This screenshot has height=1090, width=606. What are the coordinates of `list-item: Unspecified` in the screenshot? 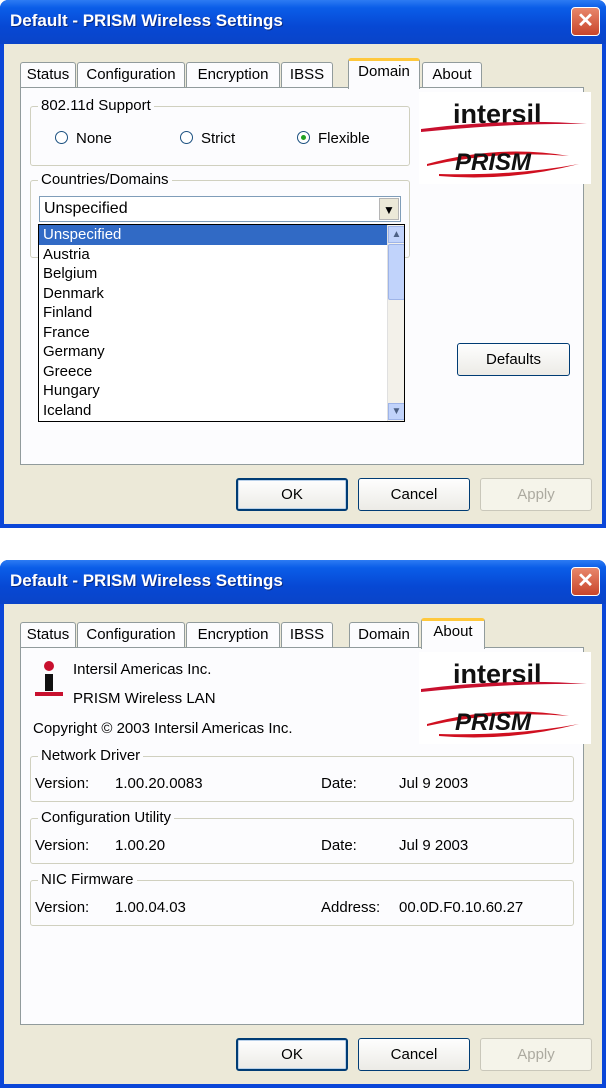 It's located at (221, 235).